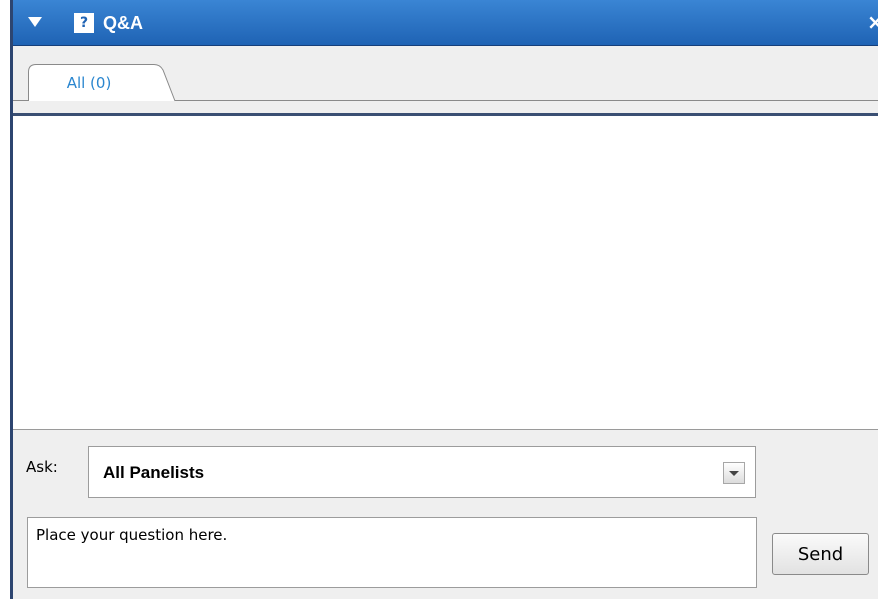  I want to click on ask-recipient-dropdown: All Panelists, so click(422, 472).